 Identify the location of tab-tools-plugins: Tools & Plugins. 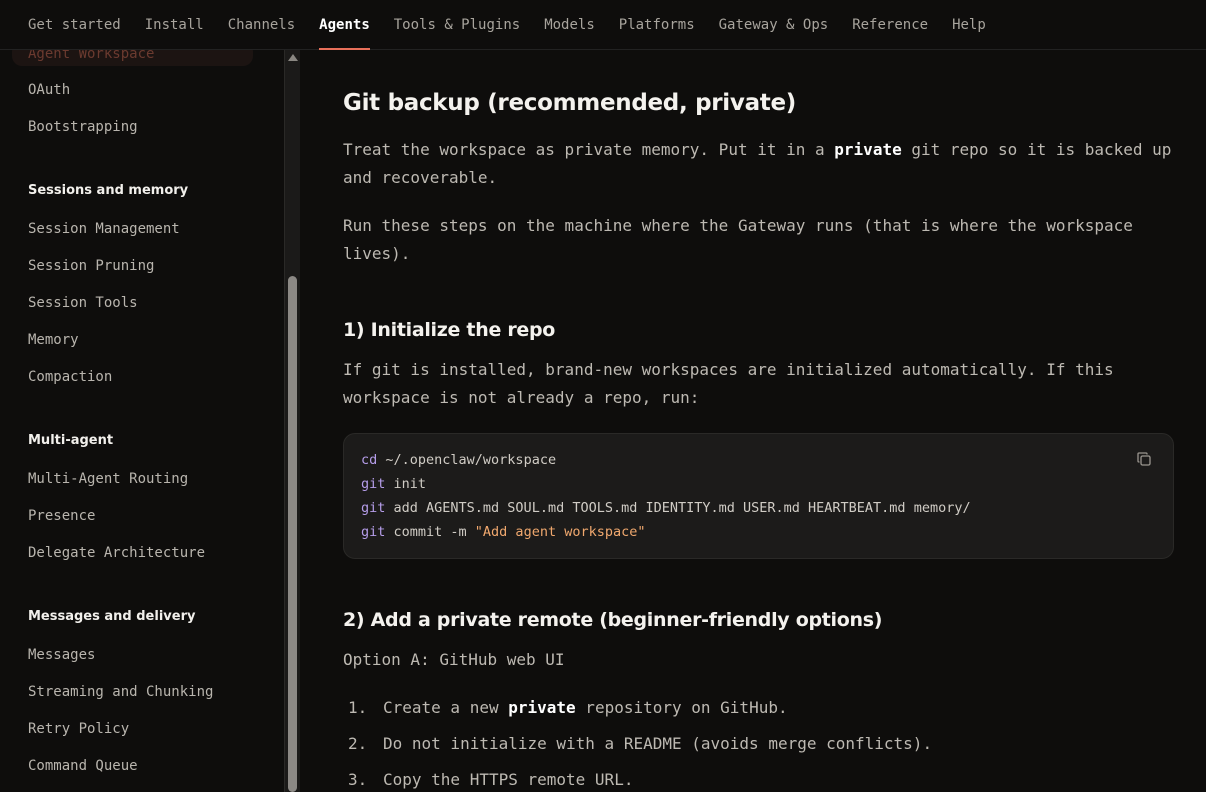
(457, 25).